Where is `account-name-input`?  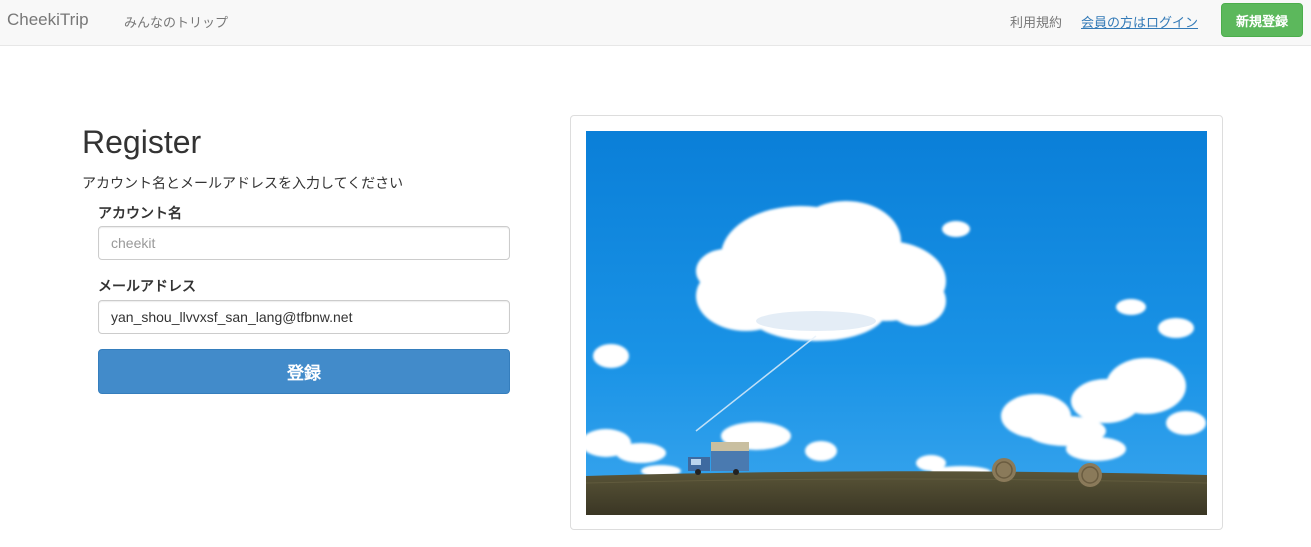 account-name-input is located at coordinates (304, 243).